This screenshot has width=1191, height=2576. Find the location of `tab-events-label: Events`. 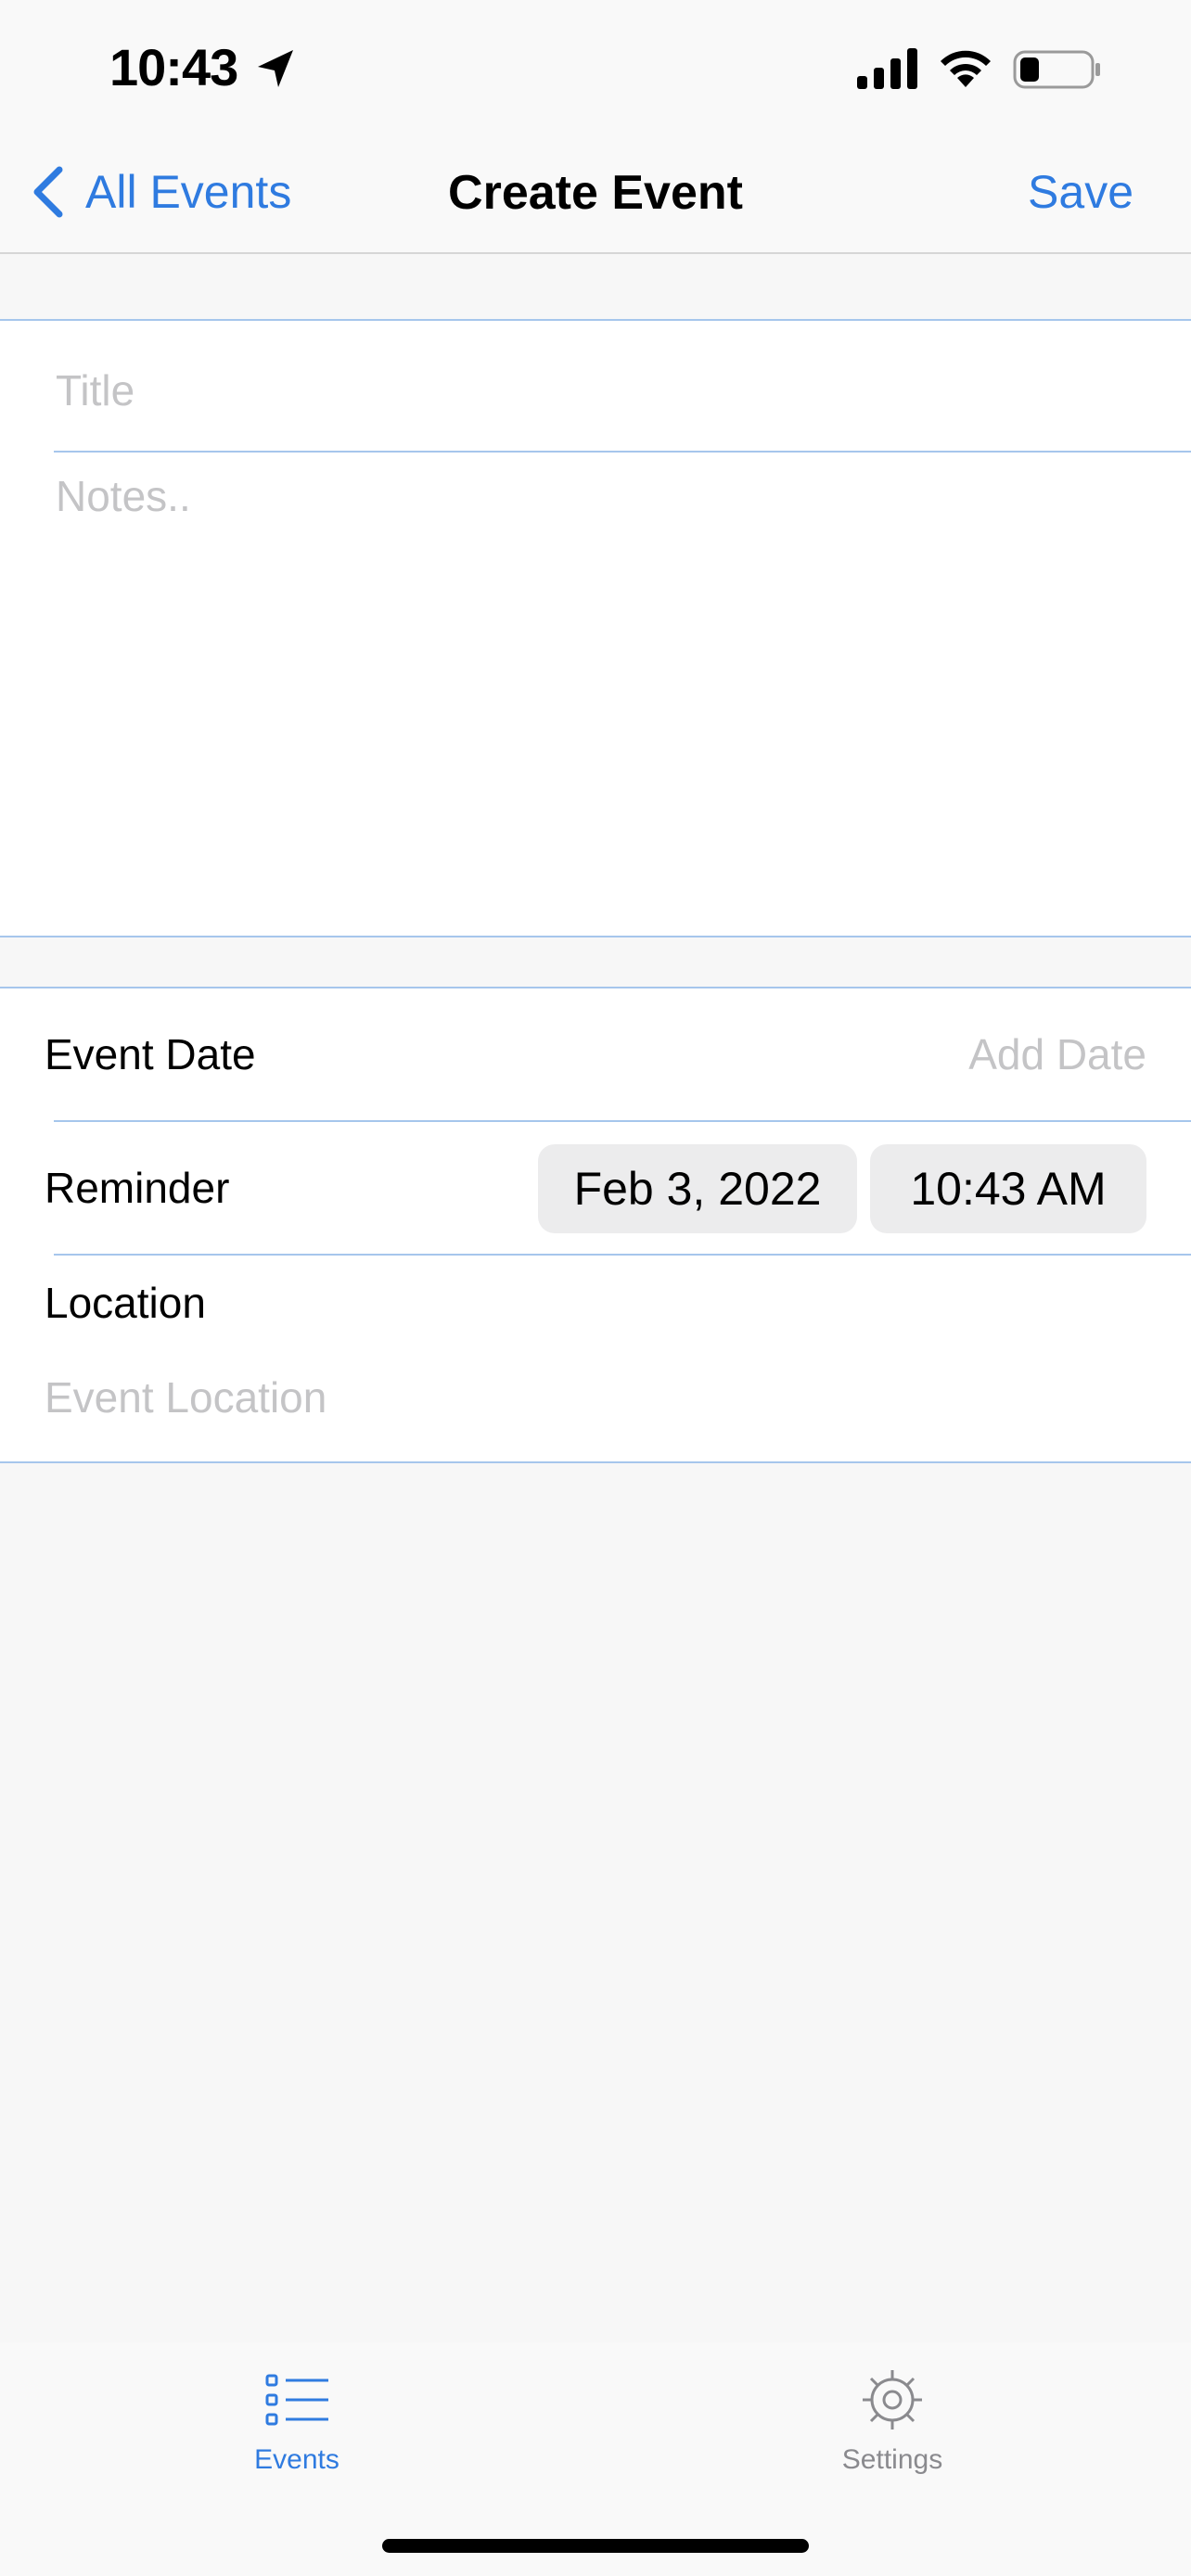

tab-events-label: Events is located at coordinates (296, 2460).